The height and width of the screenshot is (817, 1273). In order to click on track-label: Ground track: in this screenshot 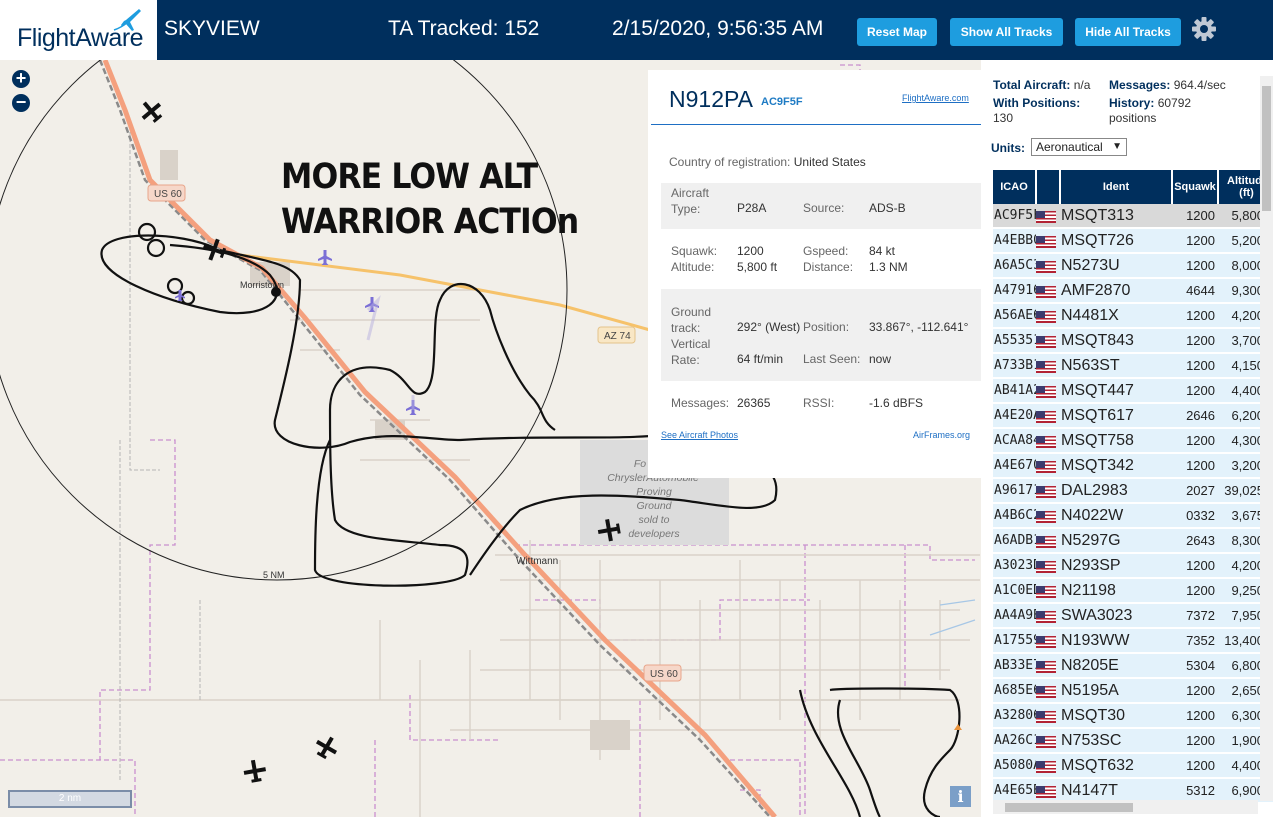, I will do `click(691, 320)`.